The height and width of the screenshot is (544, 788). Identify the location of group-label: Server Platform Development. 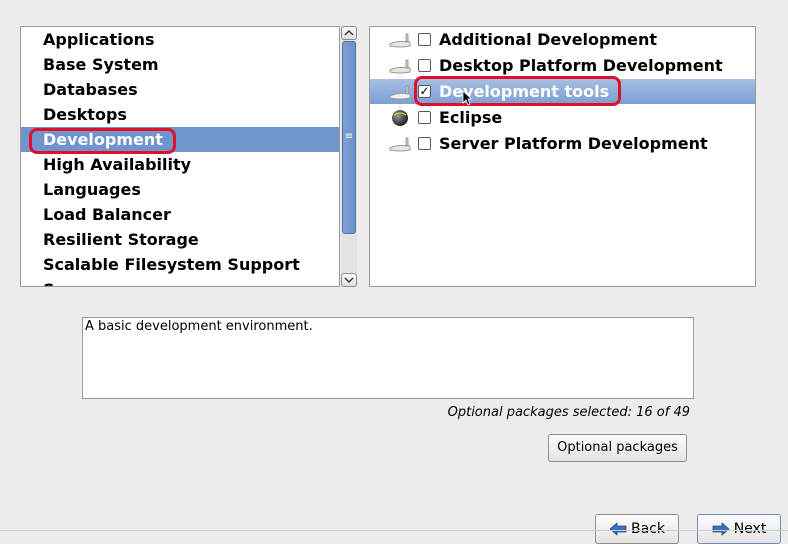
(573, 143).